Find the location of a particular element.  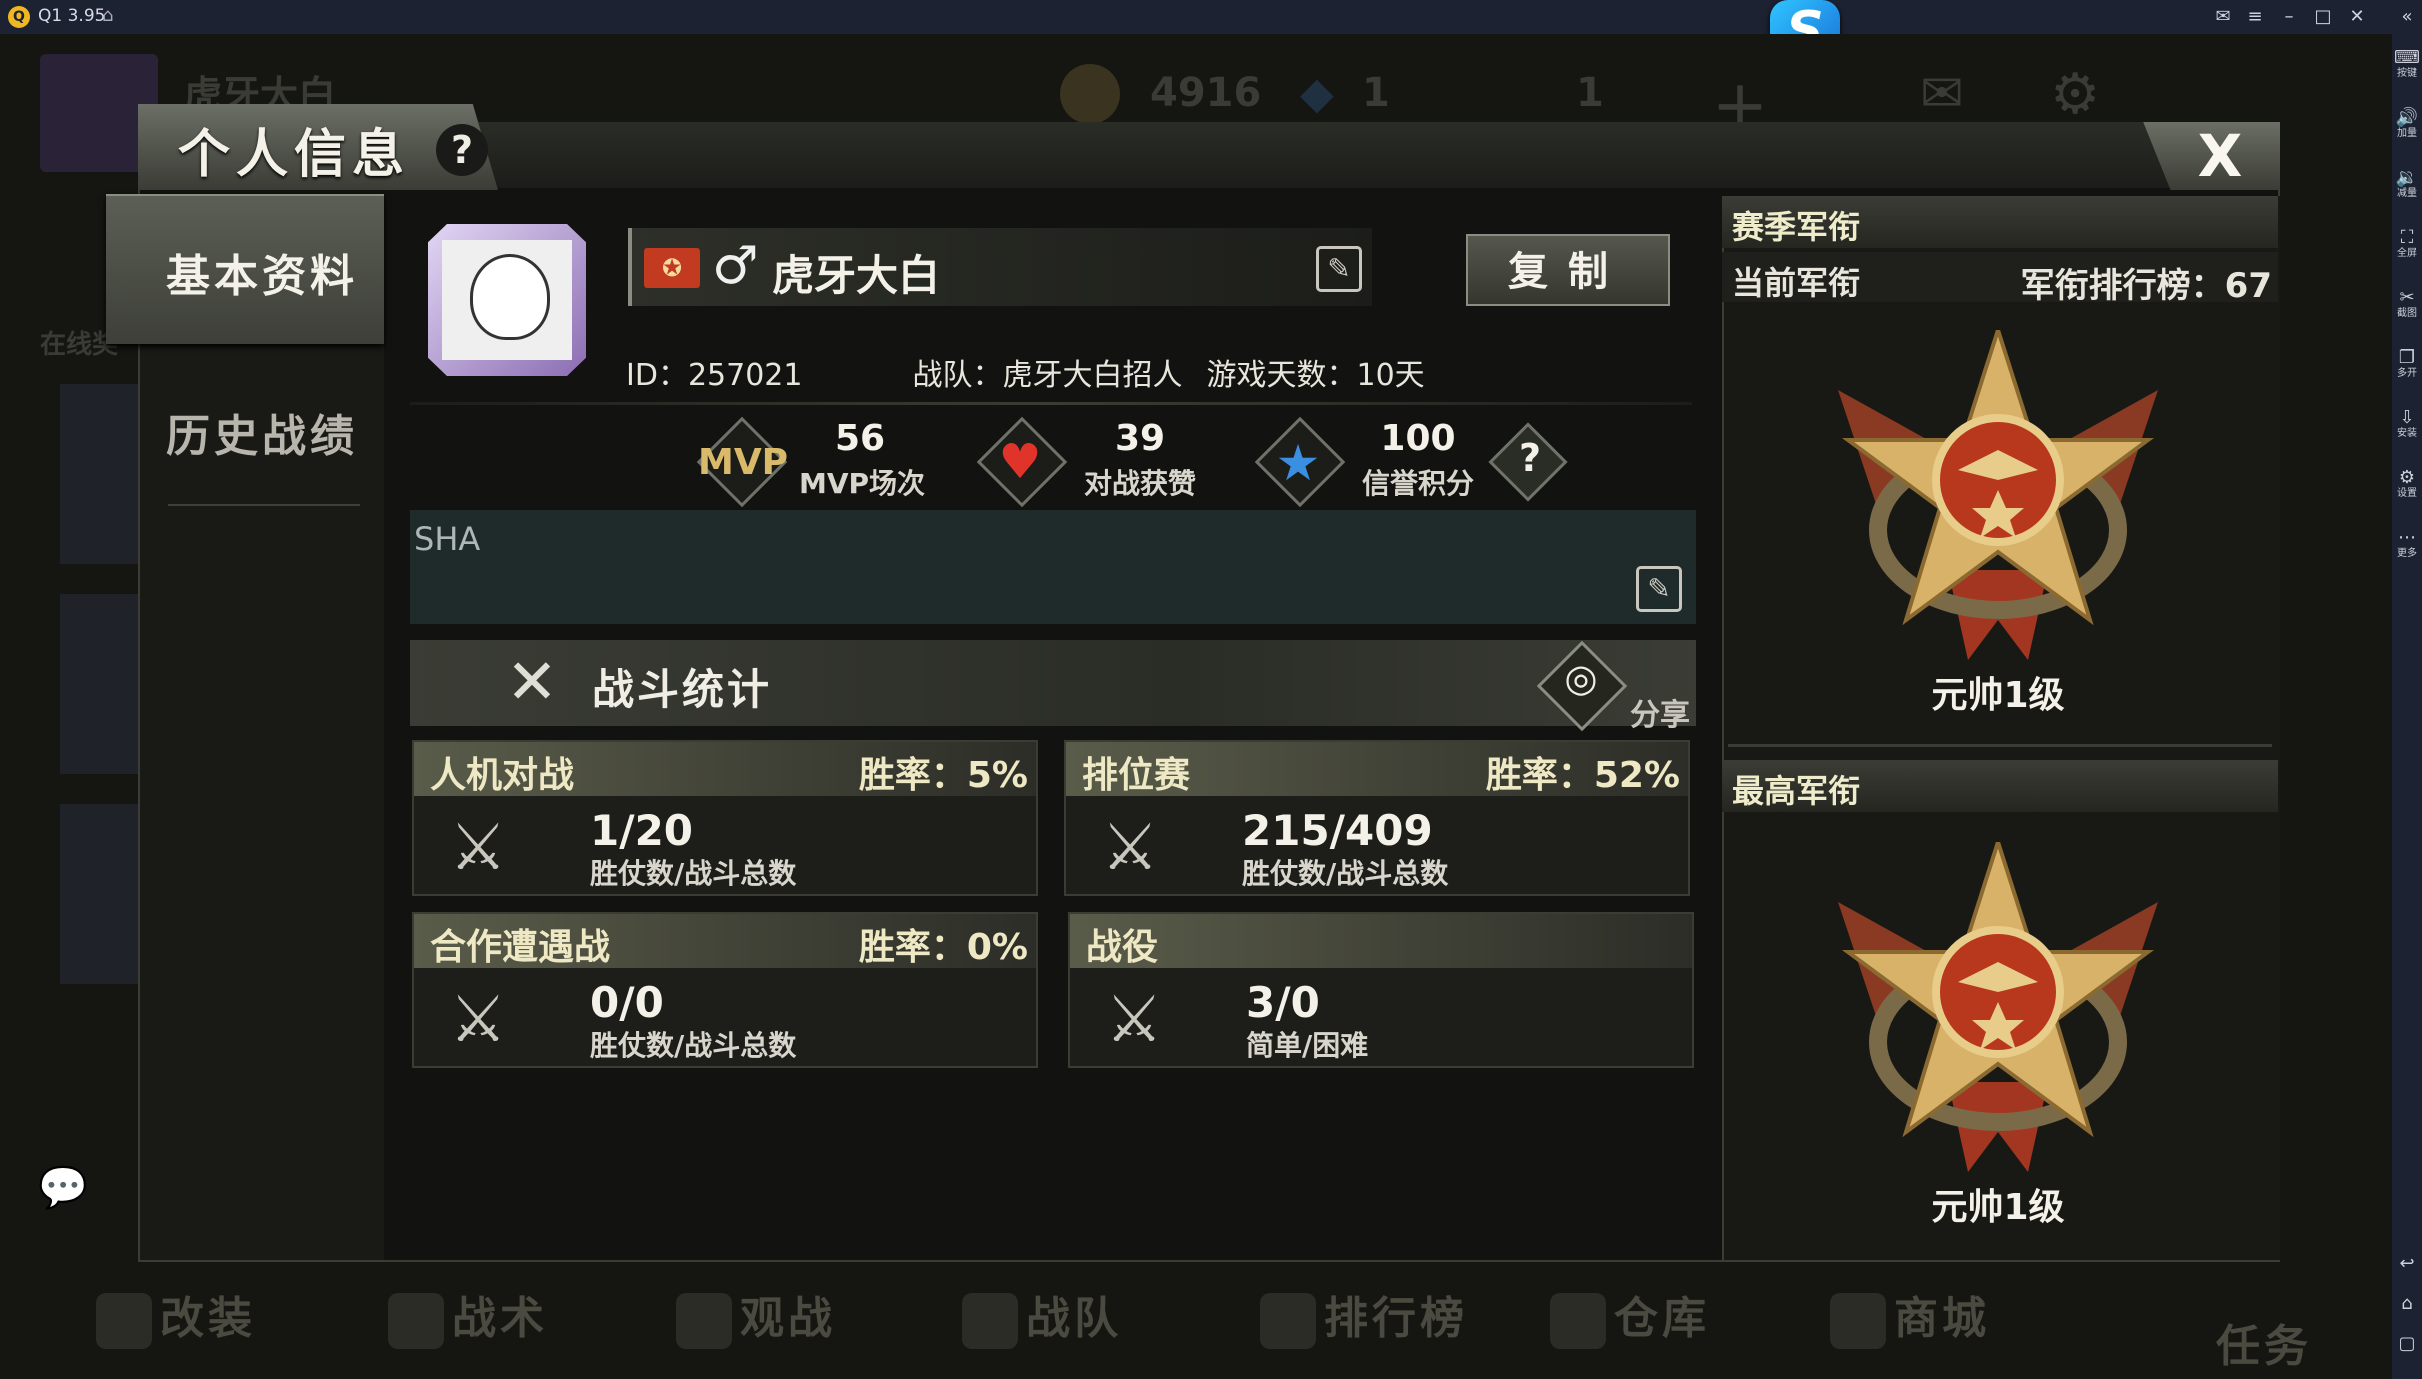

player-team: 战队：虎牙大白招人 is located at coordinates (1047, 375).